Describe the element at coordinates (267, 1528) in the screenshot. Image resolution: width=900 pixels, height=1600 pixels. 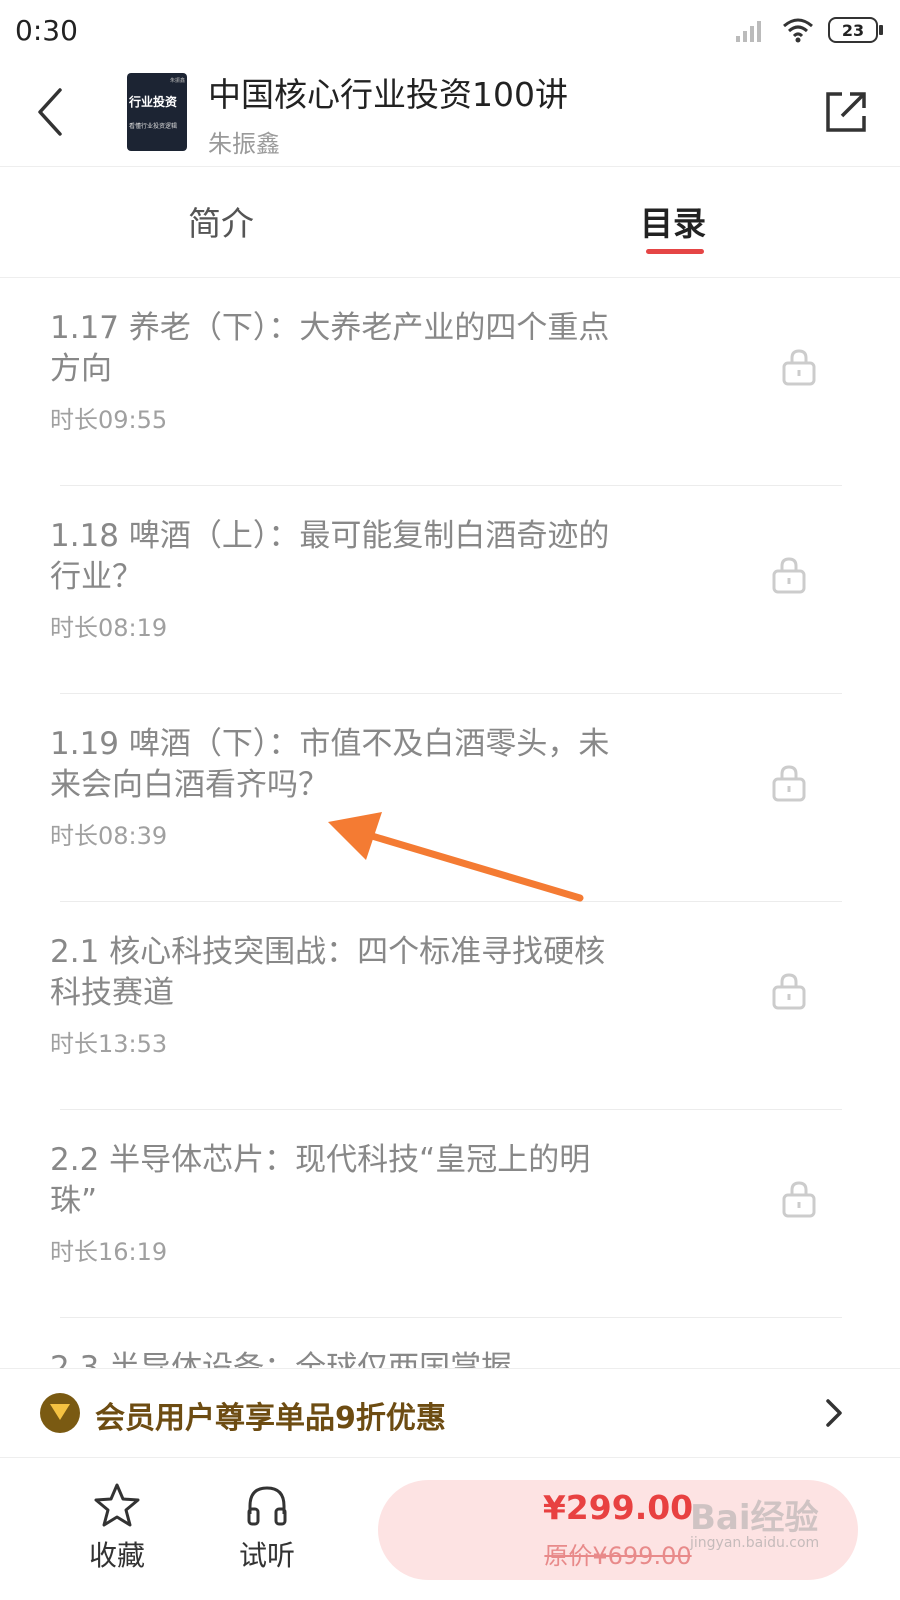
I see `trial-listen-button: 试听` at that location.